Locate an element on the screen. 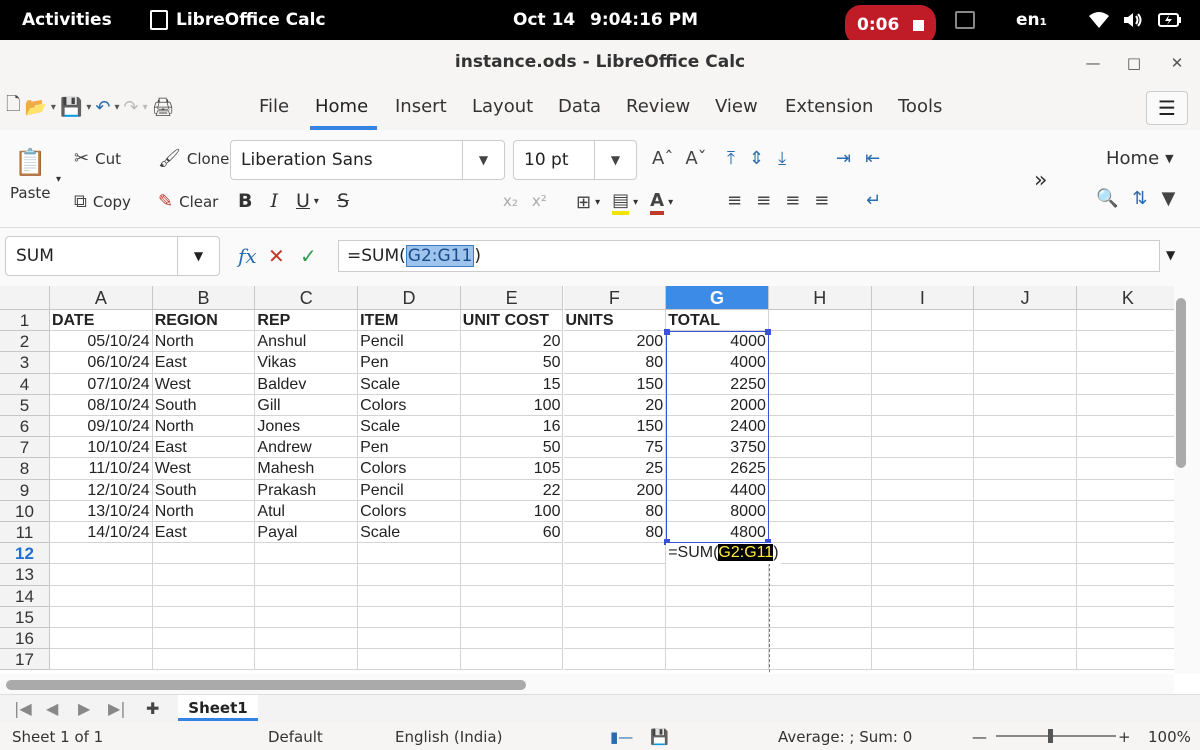 The width and height of the screenshot is (1200, 750). table-cell: 16 is located at coordinates (512, 427).